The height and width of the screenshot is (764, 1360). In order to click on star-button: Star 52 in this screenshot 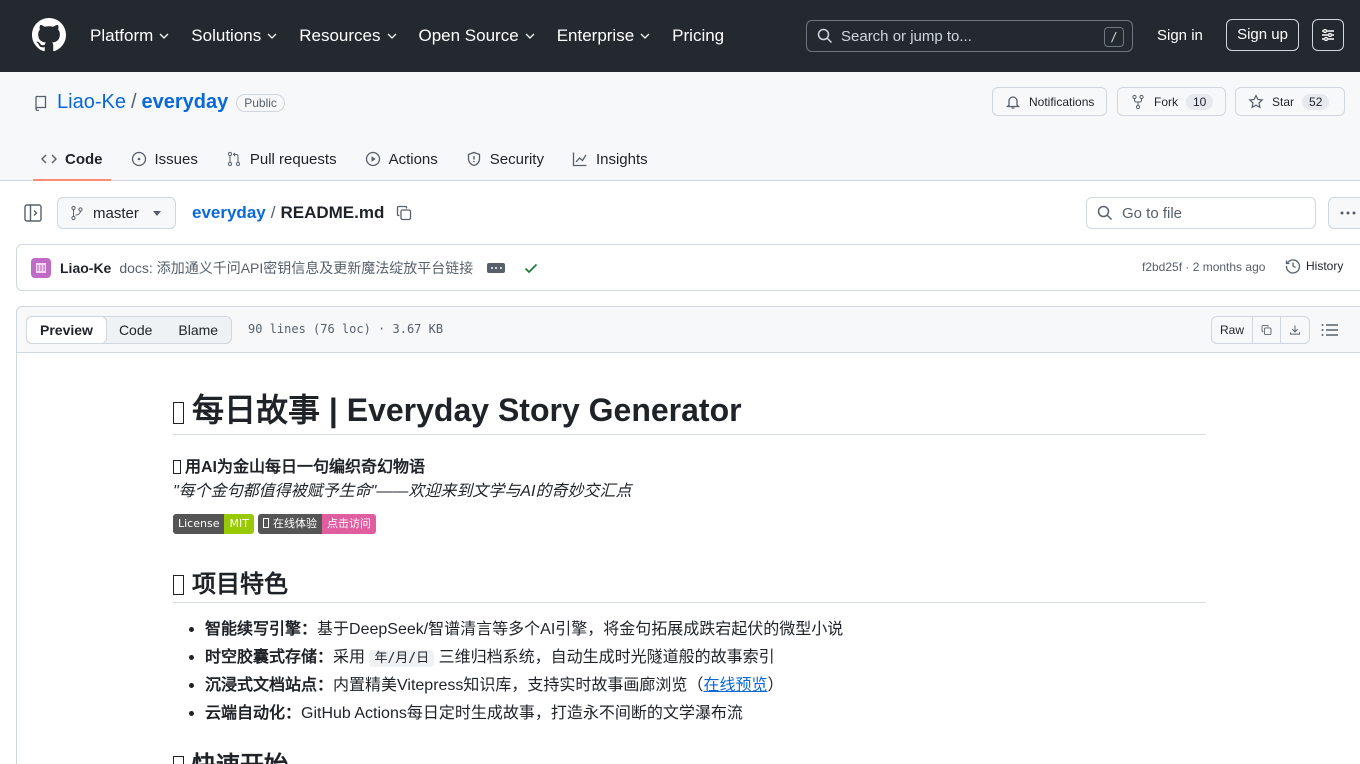, I will do `click(1290, 101)`.